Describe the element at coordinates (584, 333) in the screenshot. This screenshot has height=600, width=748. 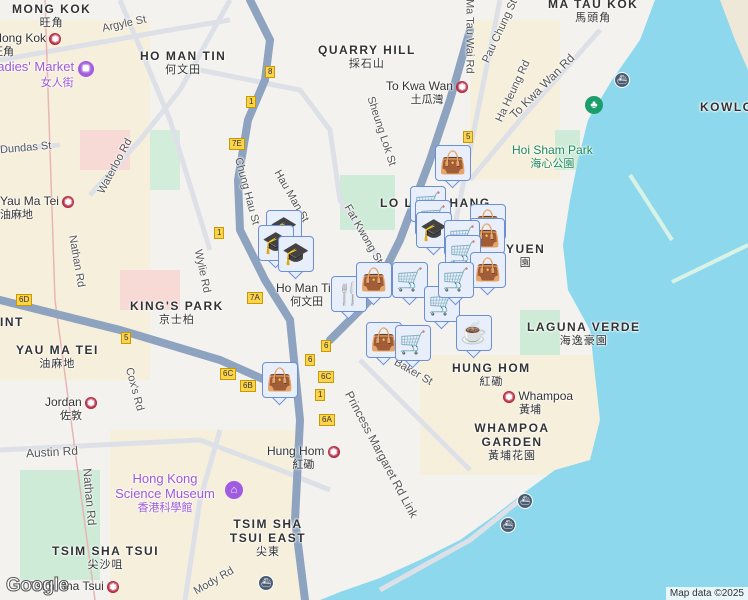
I see `district-laguna-verde: LAGUNA VERDE 海逸豪園` at that location.